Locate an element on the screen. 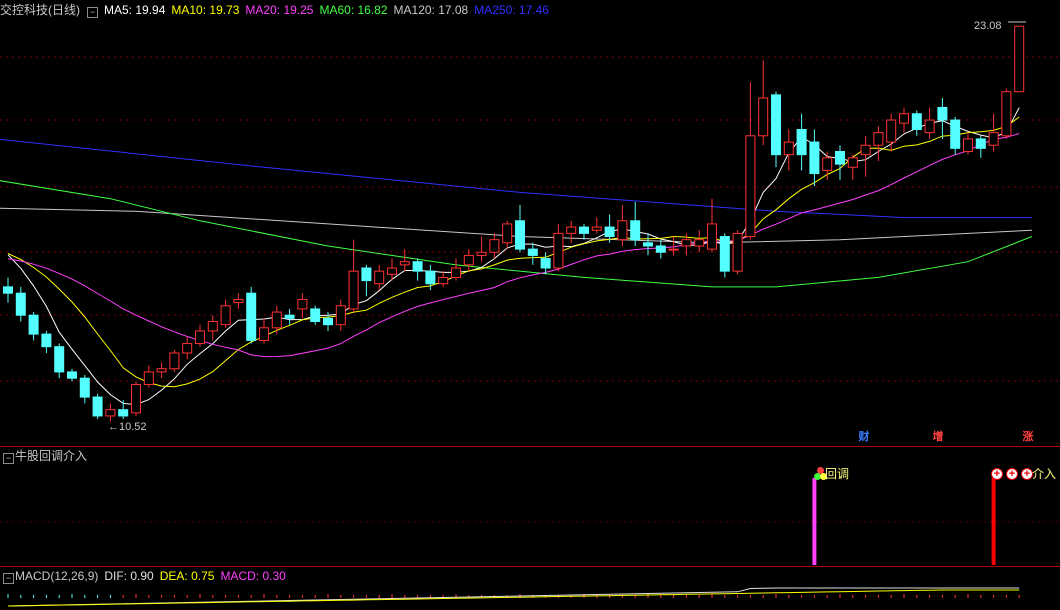 The width and height of the screenshot is (1060, 610). entry-signal-bar is located at coordinates (993, 521).